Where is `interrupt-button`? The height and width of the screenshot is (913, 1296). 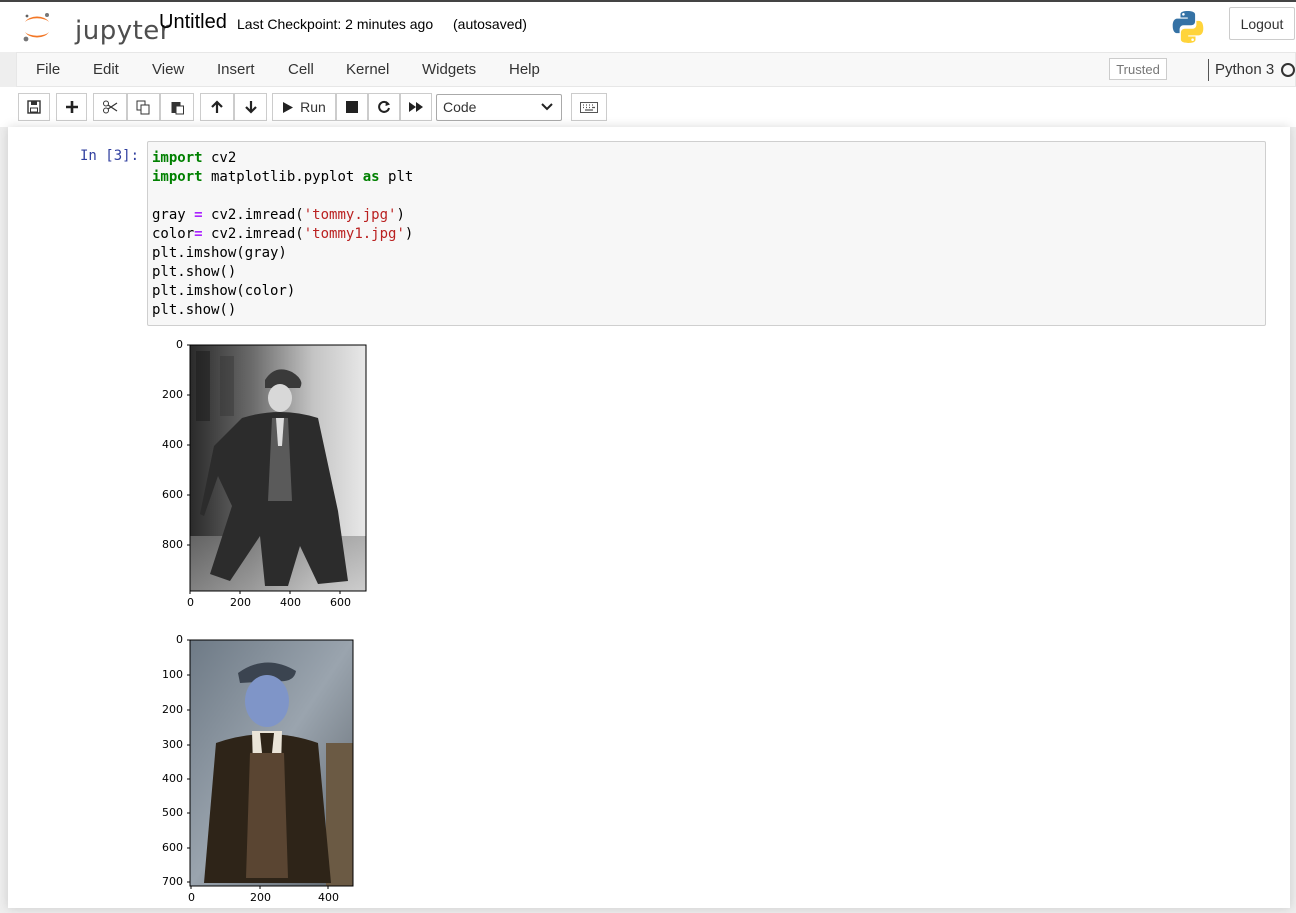 interrupt-button is located at coordinates (352, 107).